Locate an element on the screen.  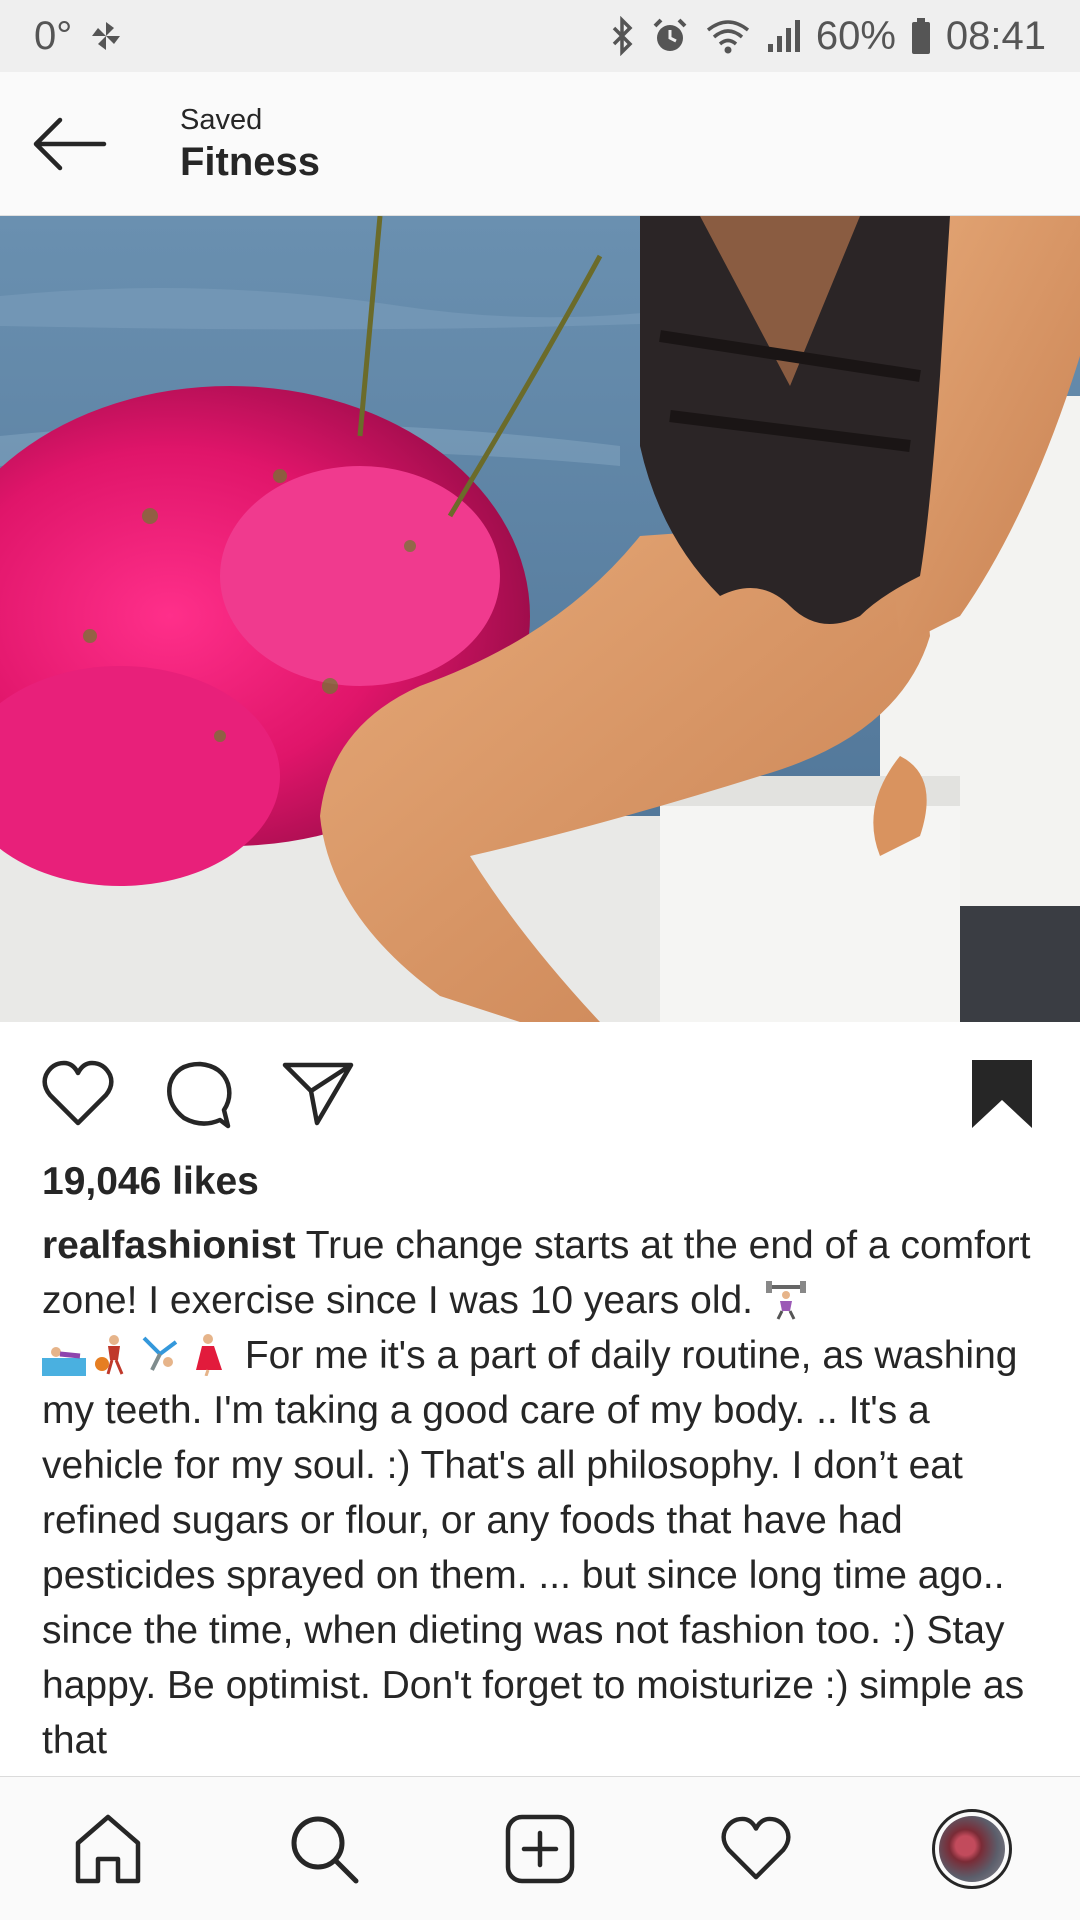
battery-icon is located at coordinates (921, 36).